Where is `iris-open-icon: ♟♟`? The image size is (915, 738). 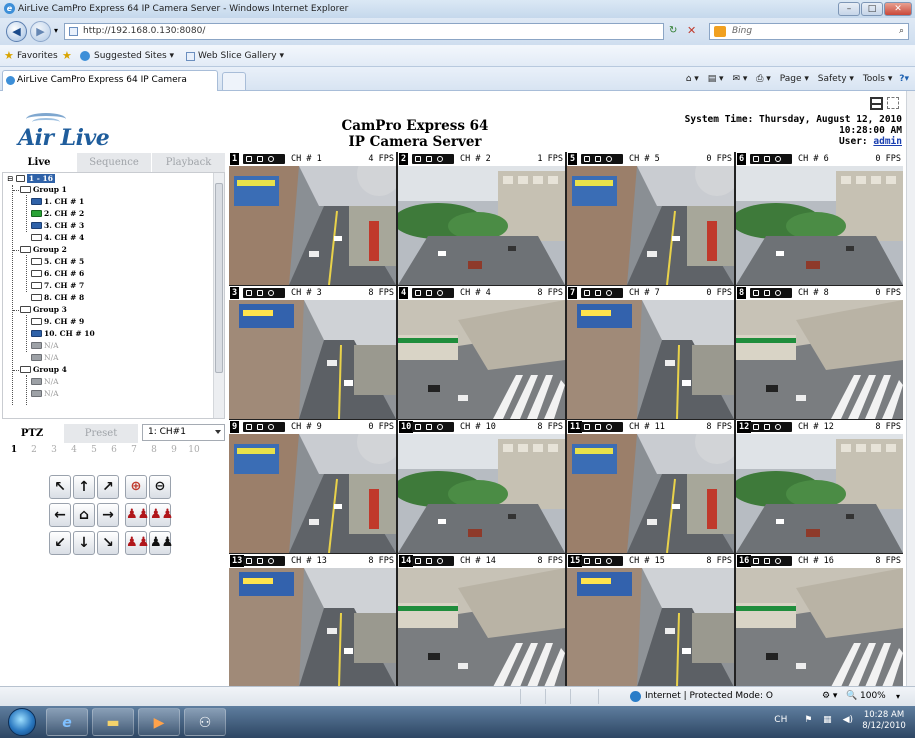
iris-open-icon: ♟♟ is located at coordinates (137, 543).